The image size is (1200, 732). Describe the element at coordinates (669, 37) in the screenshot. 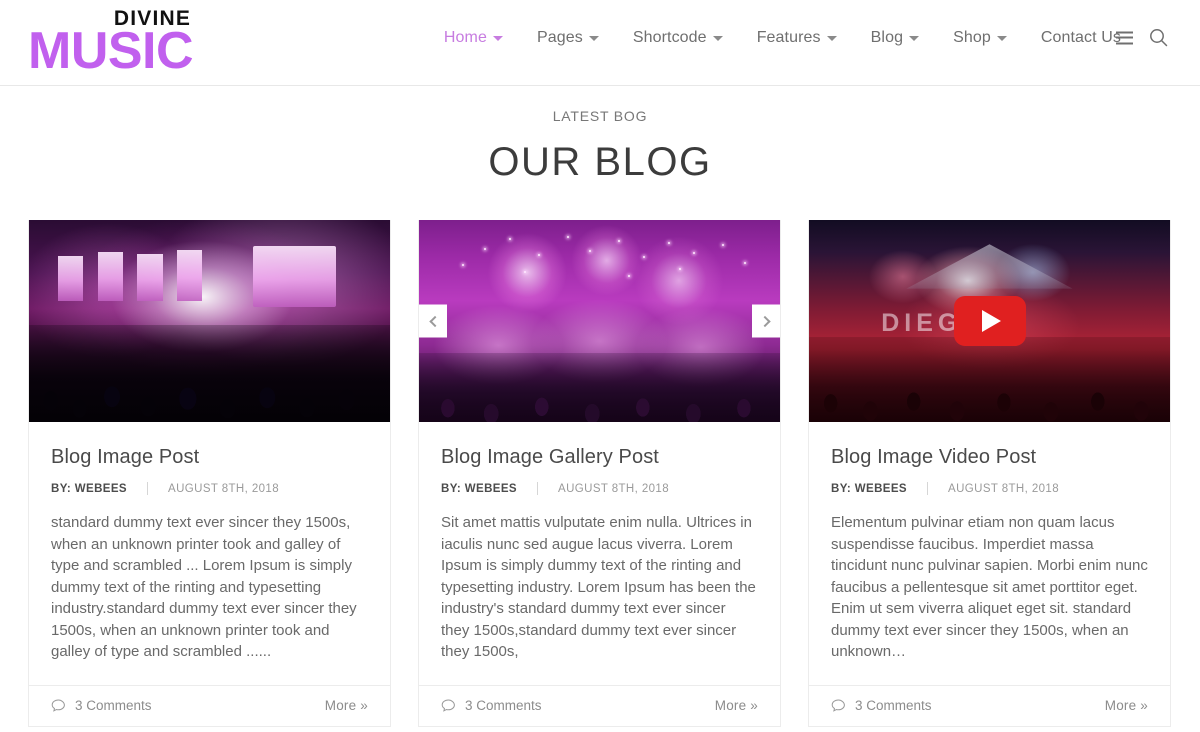

I see `nav-label: Shortcode` at that location.